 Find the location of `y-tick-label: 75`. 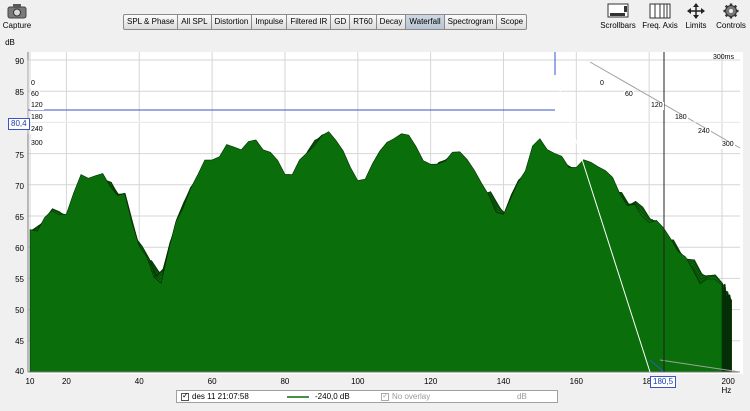

y-tick-label: 75 is located at coordinates (19, 155).